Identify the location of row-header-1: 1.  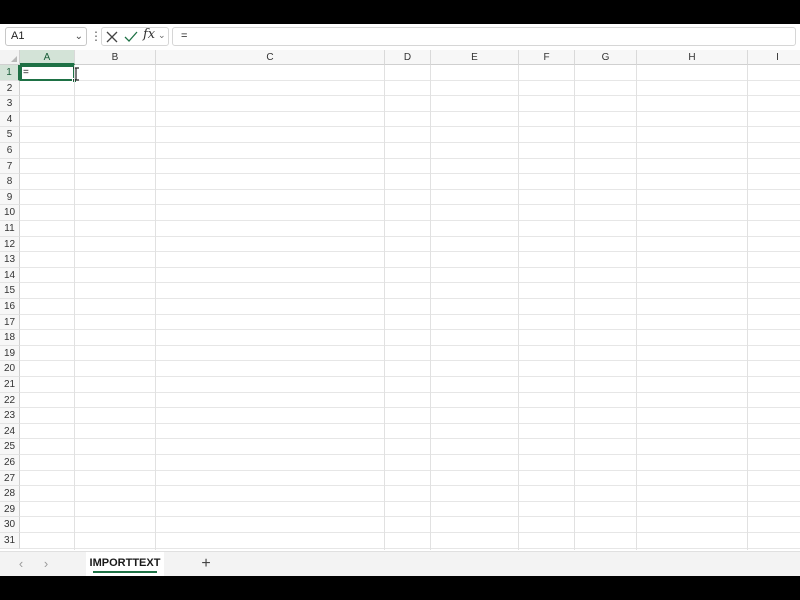
(10, 73).